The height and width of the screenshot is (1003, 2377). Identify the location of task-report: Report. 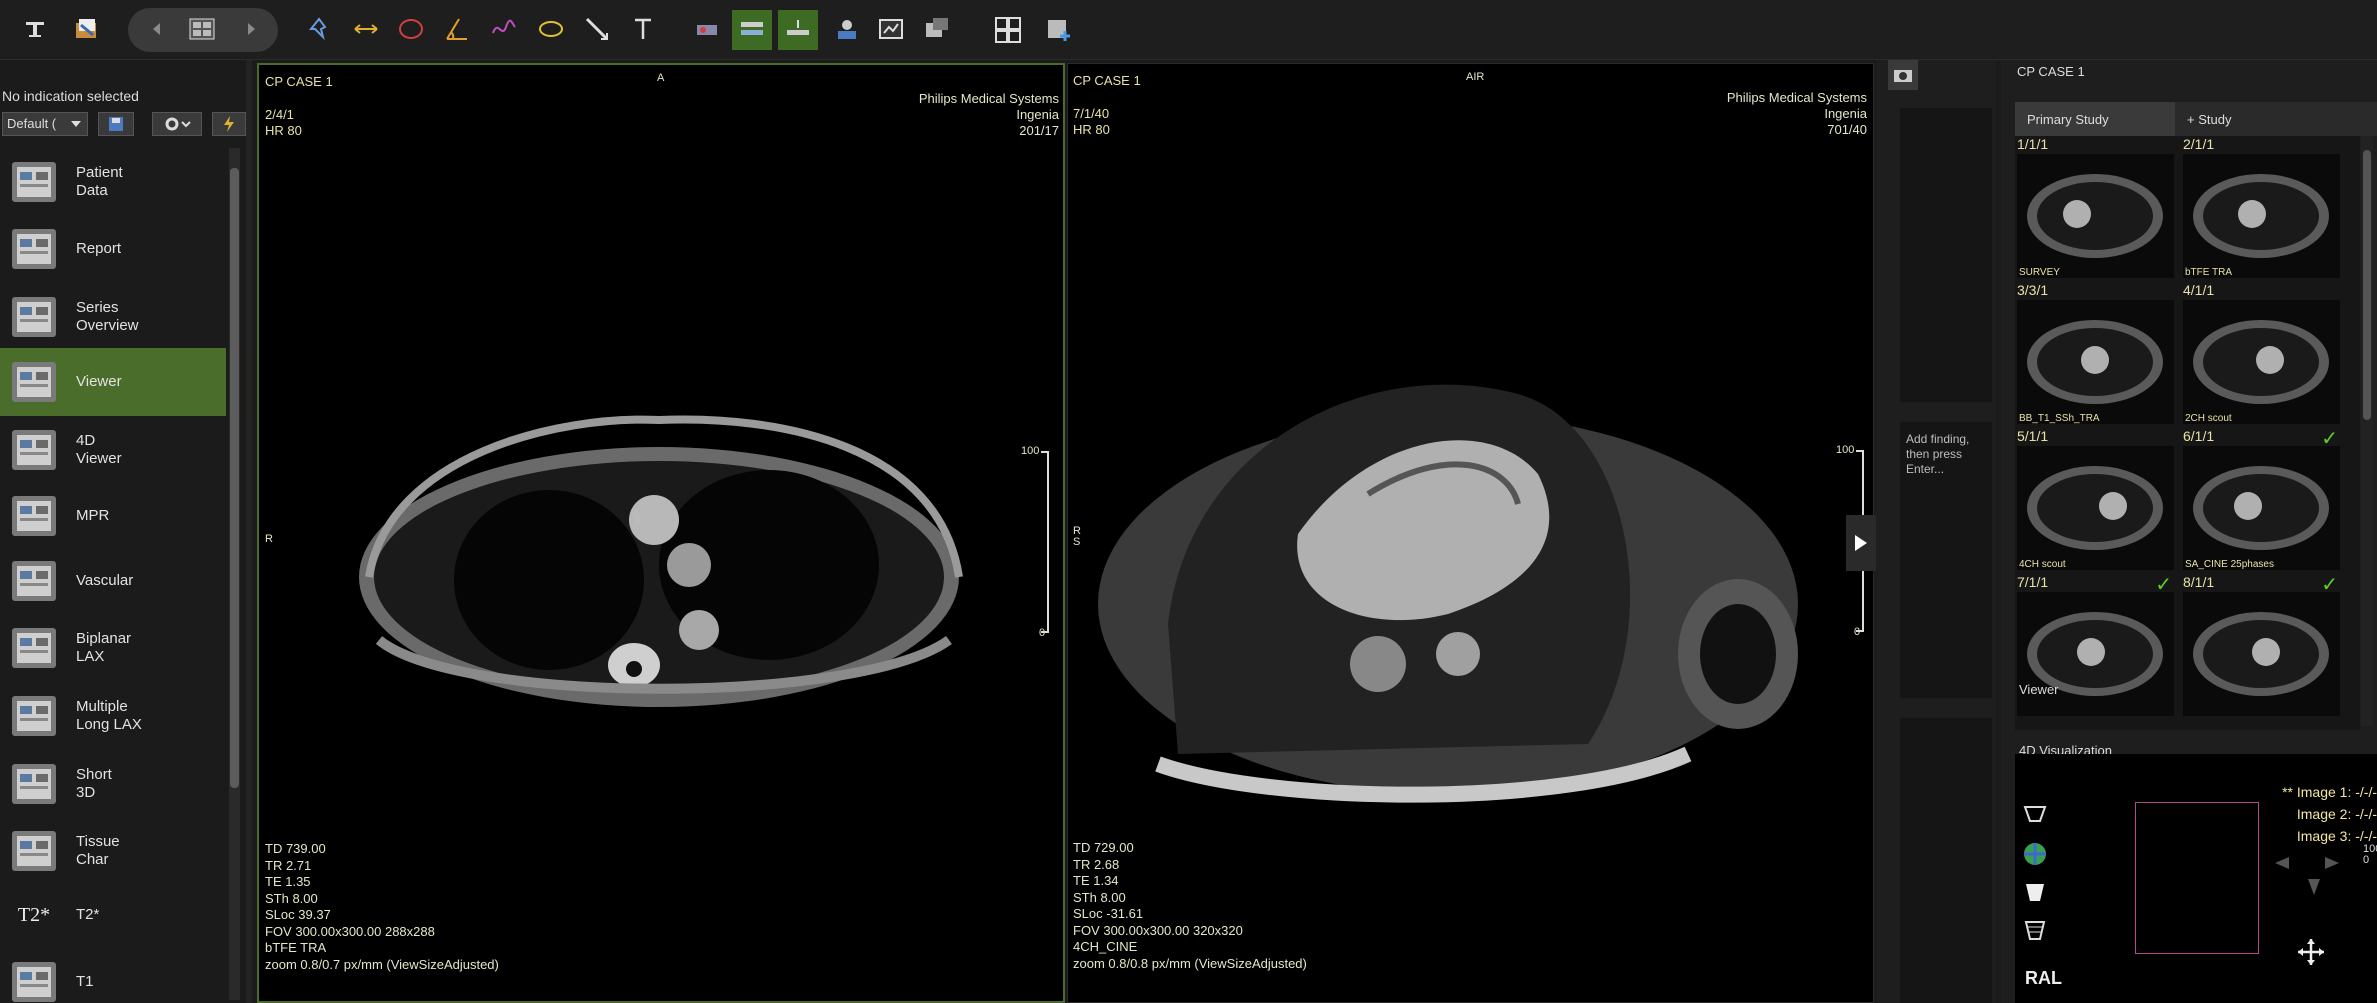
(113, 249).